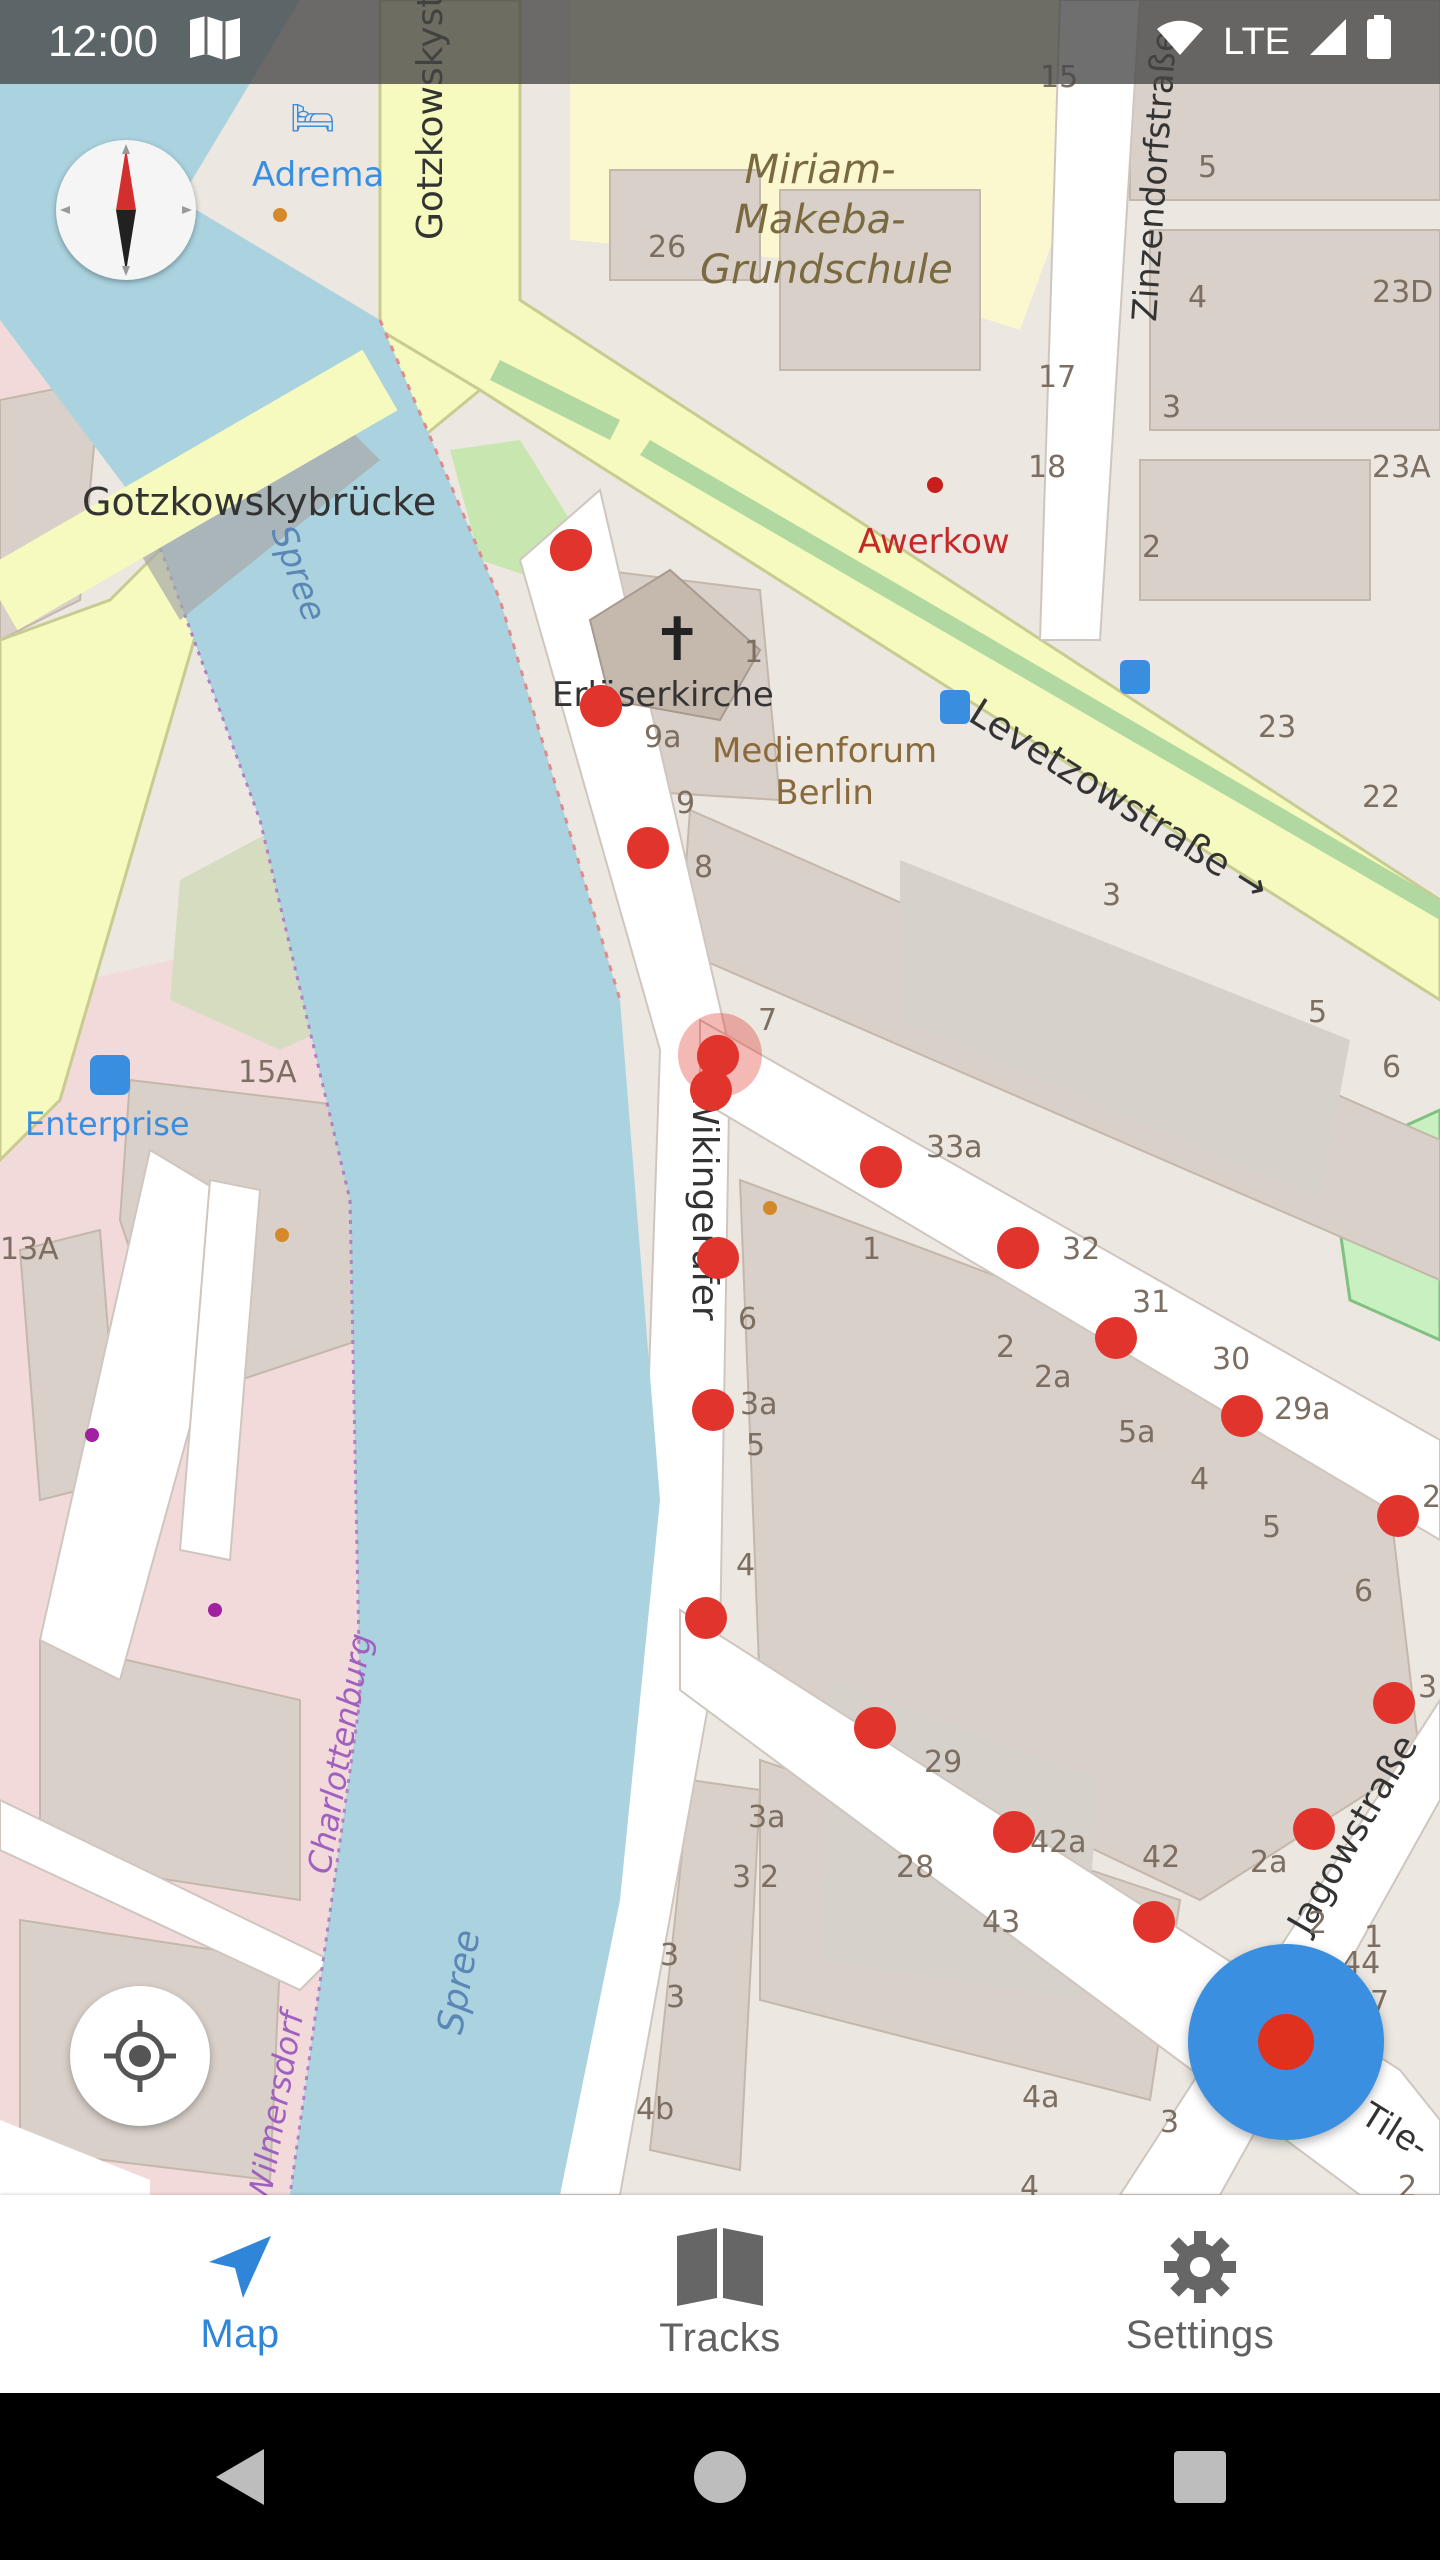  Describe the element at coordinates (915, 1867) in the screenshot. I see `house-number-label: 28` at that location.